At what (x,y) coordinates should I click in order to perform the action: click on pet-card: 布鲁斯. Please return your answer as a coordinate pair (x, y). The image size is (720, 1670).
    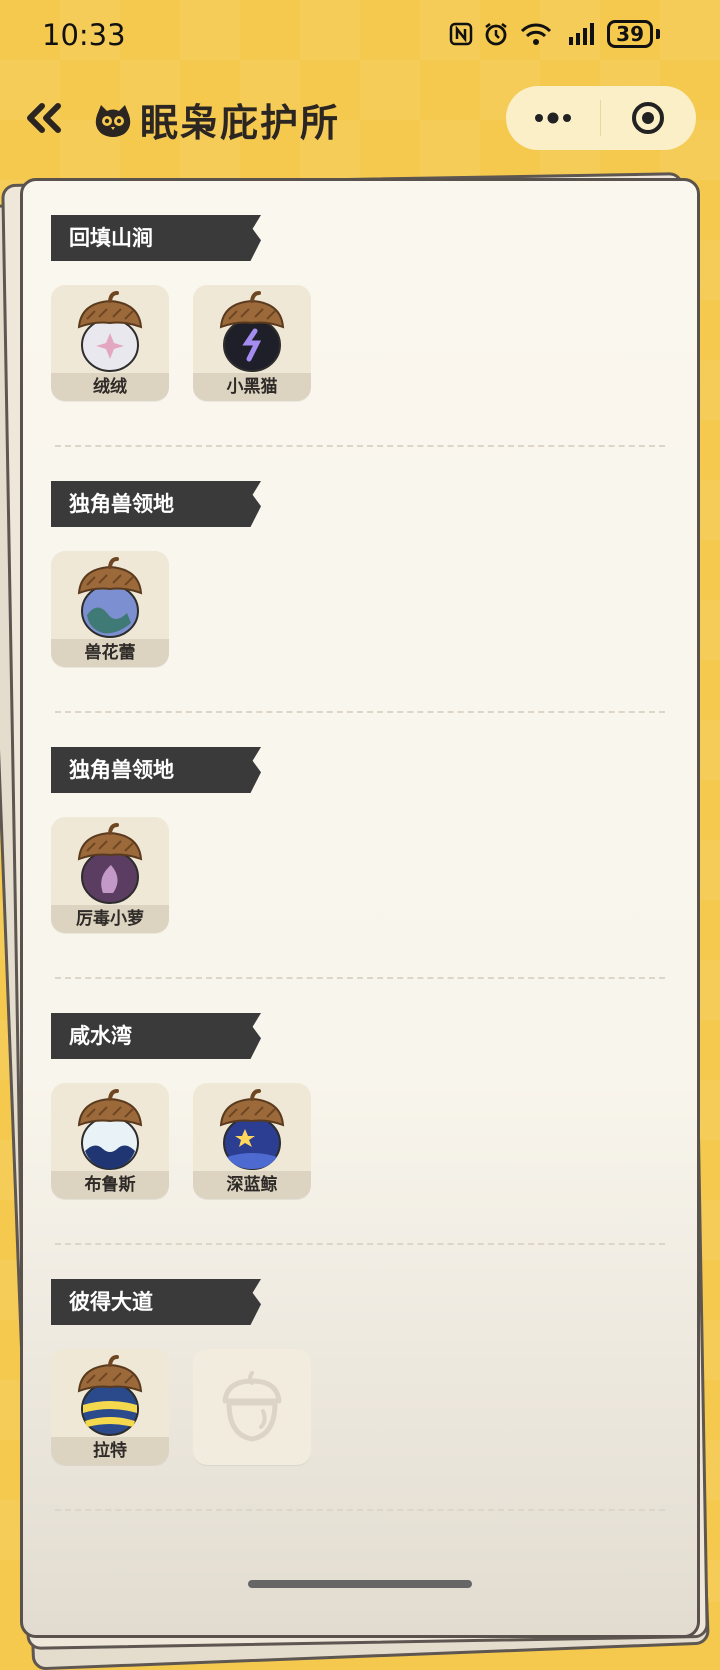
    Looking at the image, I should click on (110, 1141).